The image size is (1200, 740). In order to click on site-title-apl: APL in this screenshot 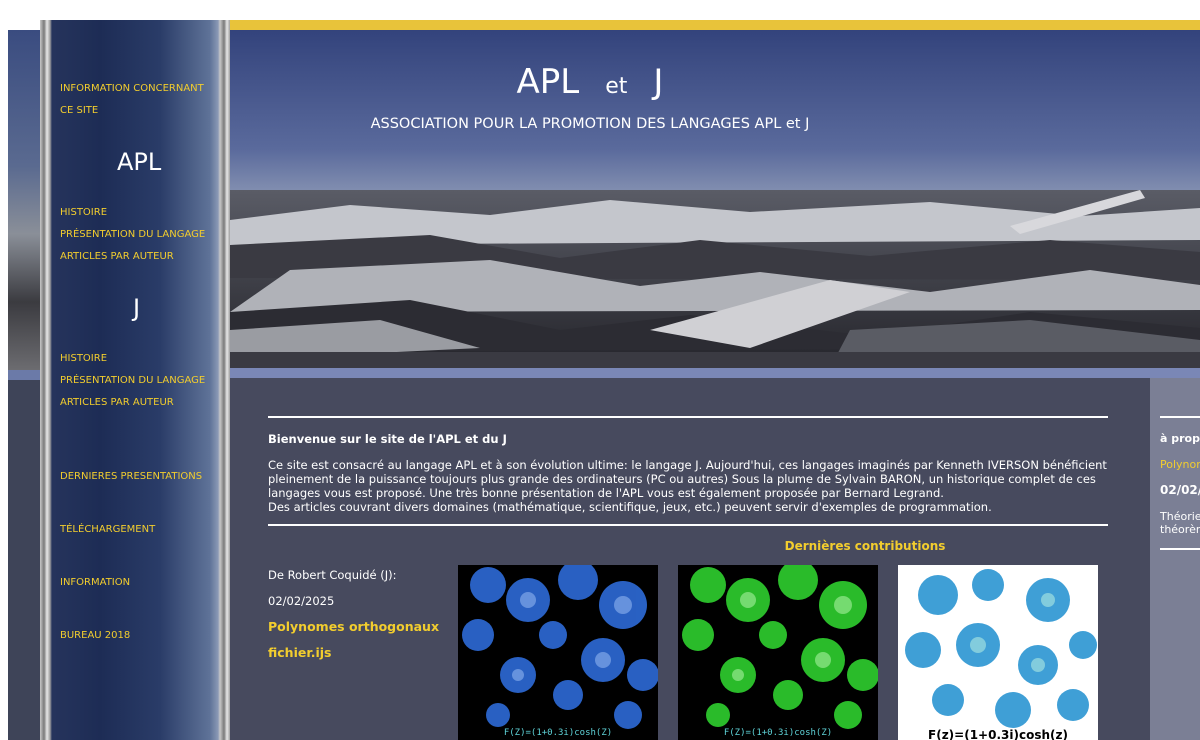, I will do `click(548, 82)`.